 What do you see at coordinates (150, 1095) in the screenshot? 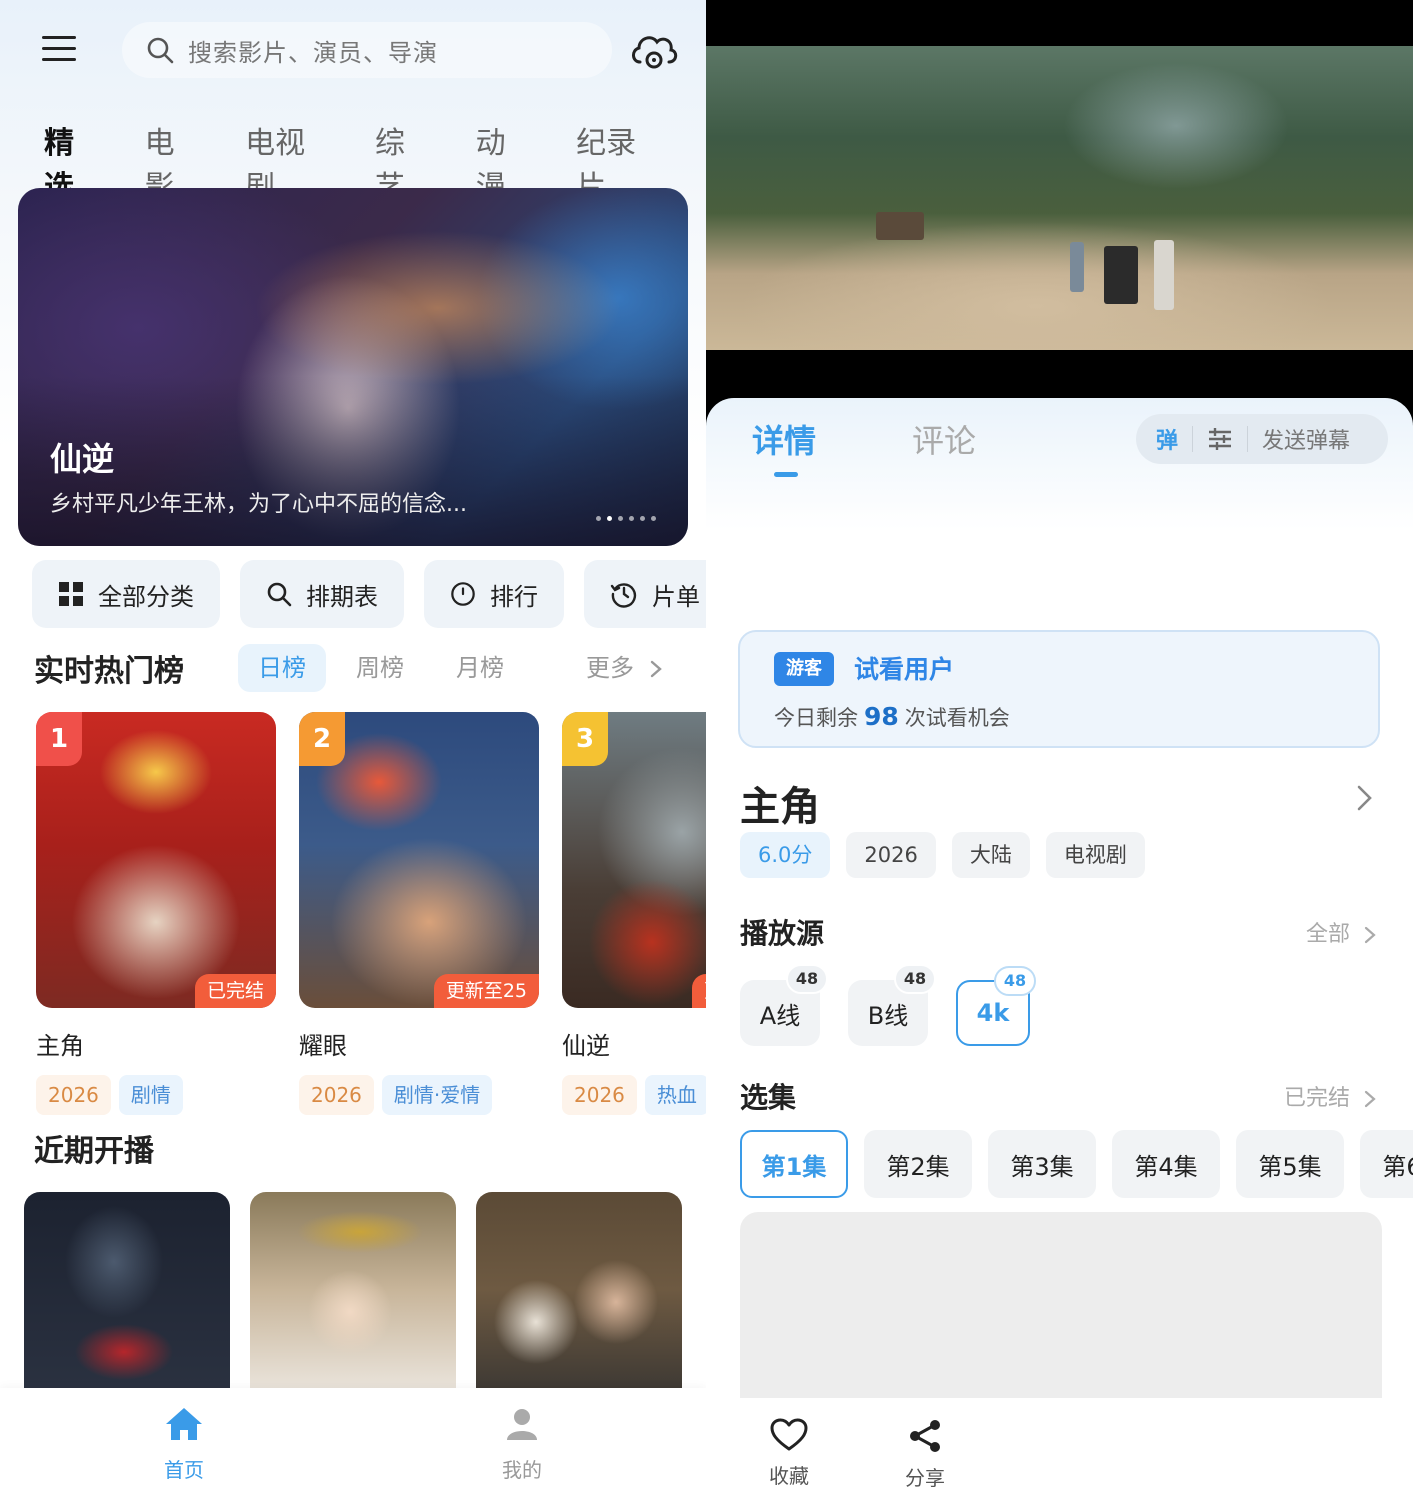
I see `genre-tag: 剧情` at bounding box center [150, 1095].